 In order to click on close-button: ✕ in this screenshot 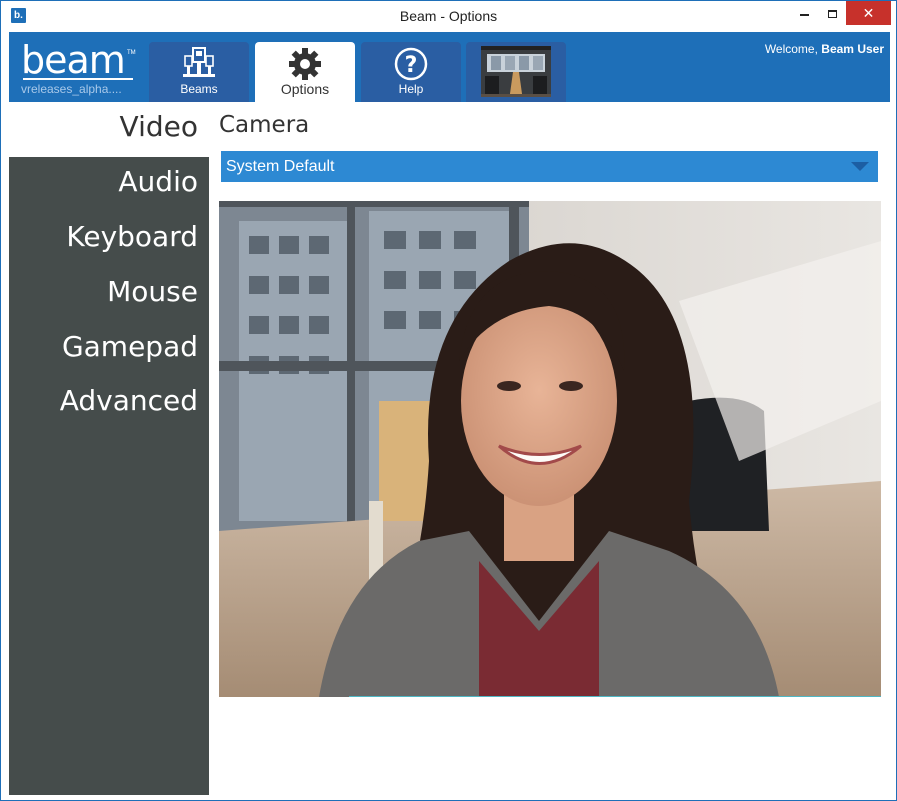, I will do `click(868, 13)`.